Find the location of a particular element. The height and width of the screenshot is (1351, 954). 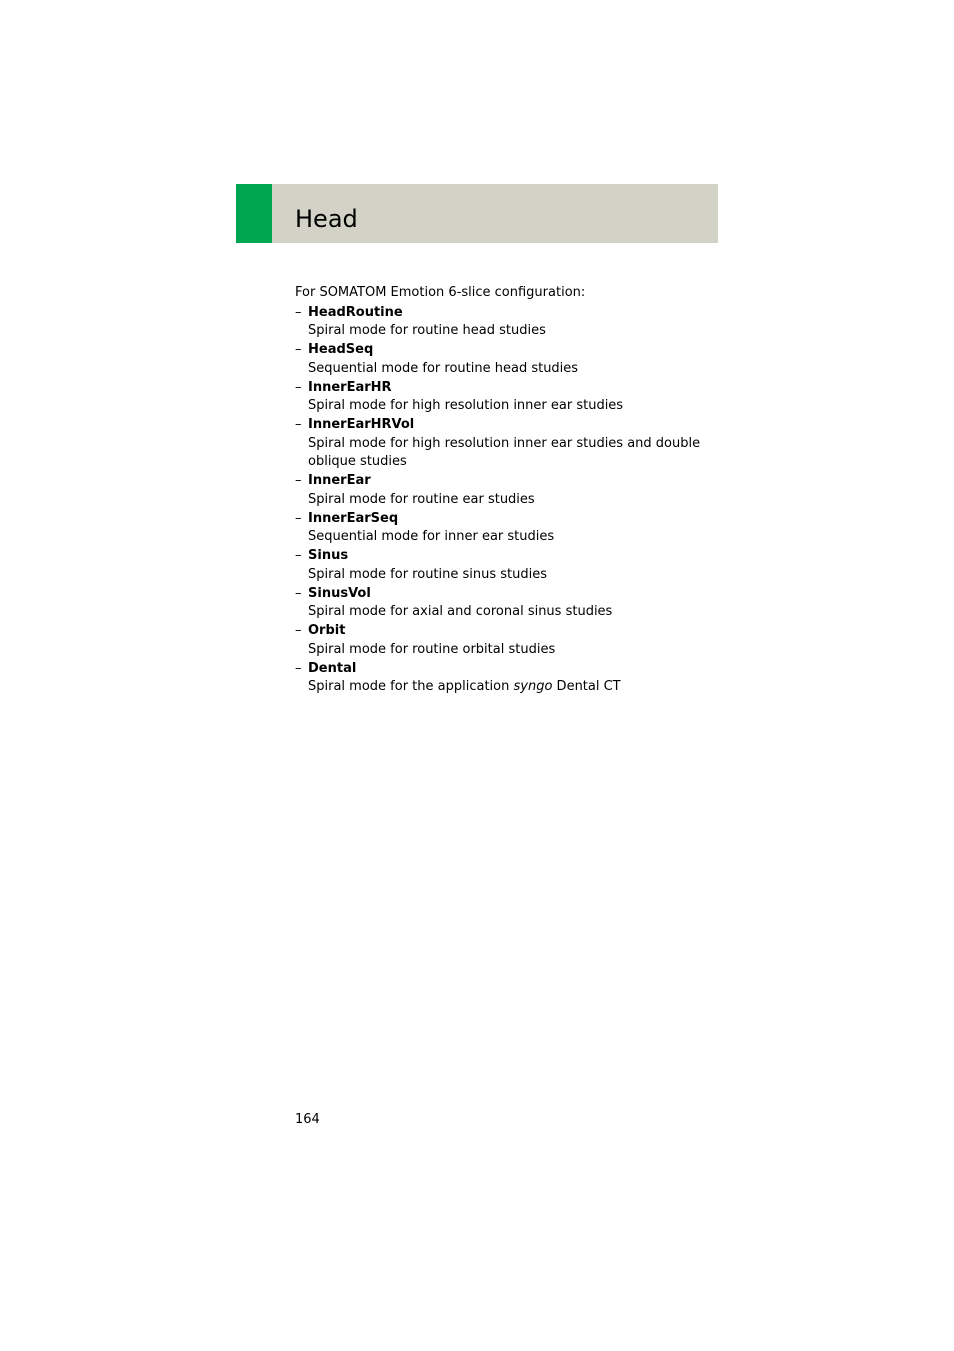

protocol-name: Orbit is located at coordinates (327, 630).